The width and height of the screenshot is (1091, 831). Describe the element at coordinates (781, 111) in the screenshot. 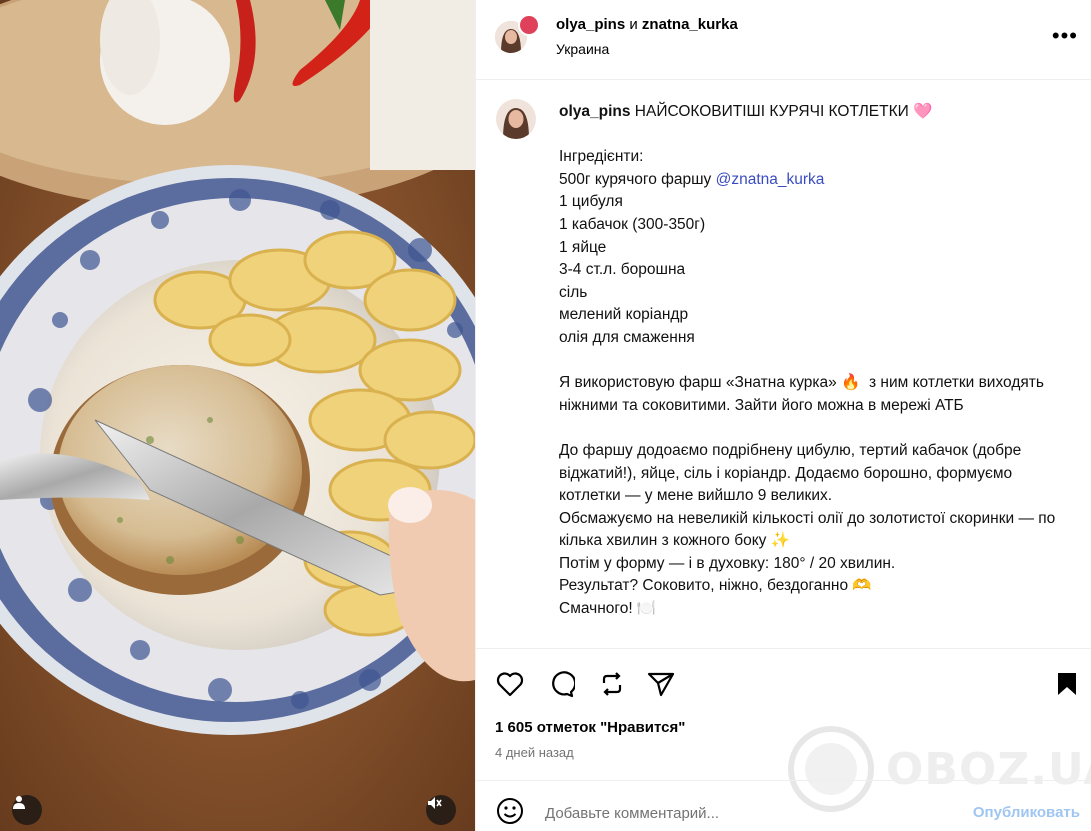

I see `caption-title: НАЙСОКОВИТІШІ КУРЯЧІ КОТЛЕТКИ 🩷` at that location.